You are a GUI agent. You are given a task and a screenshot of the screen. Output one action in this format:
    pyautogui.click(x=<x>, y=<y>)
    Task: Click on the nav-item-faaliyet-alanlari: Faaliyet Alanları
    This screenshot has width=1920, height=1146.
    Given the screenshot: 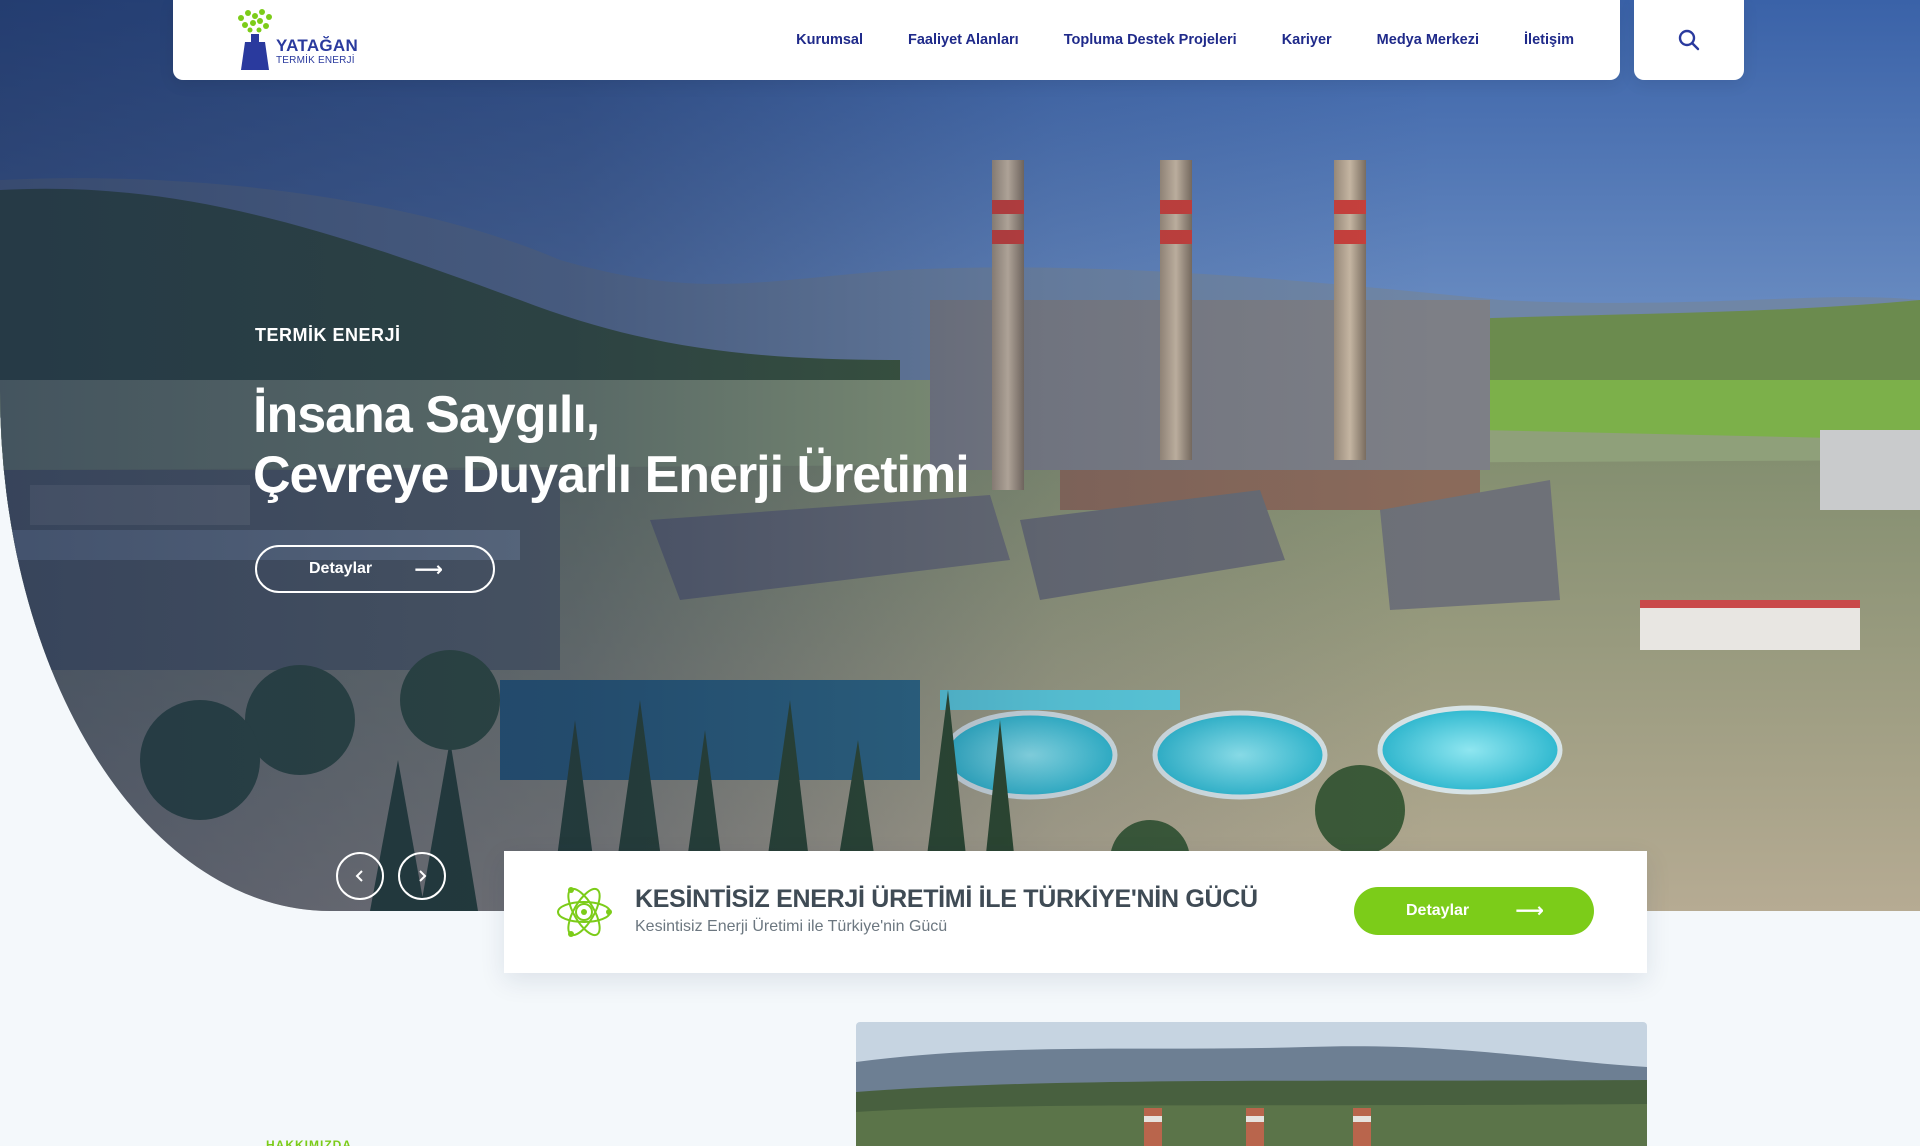 What is the action you would take?
    pyautogui.click(x=963, y=40)
    